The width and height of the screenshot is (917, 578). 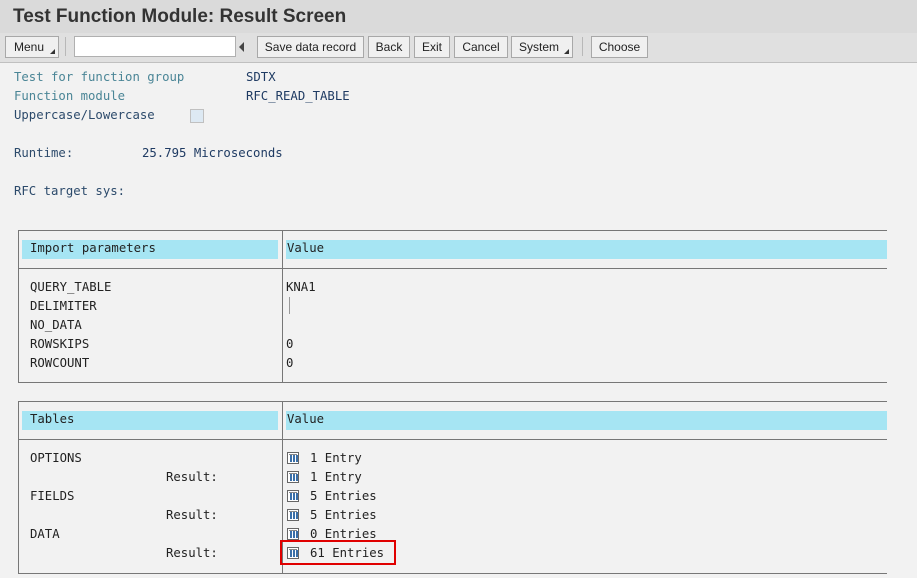 What do you see at coordinates (241, 47) in the screenshot?
I see `collapse-arrow-icon` at bounding box center [241, 47].